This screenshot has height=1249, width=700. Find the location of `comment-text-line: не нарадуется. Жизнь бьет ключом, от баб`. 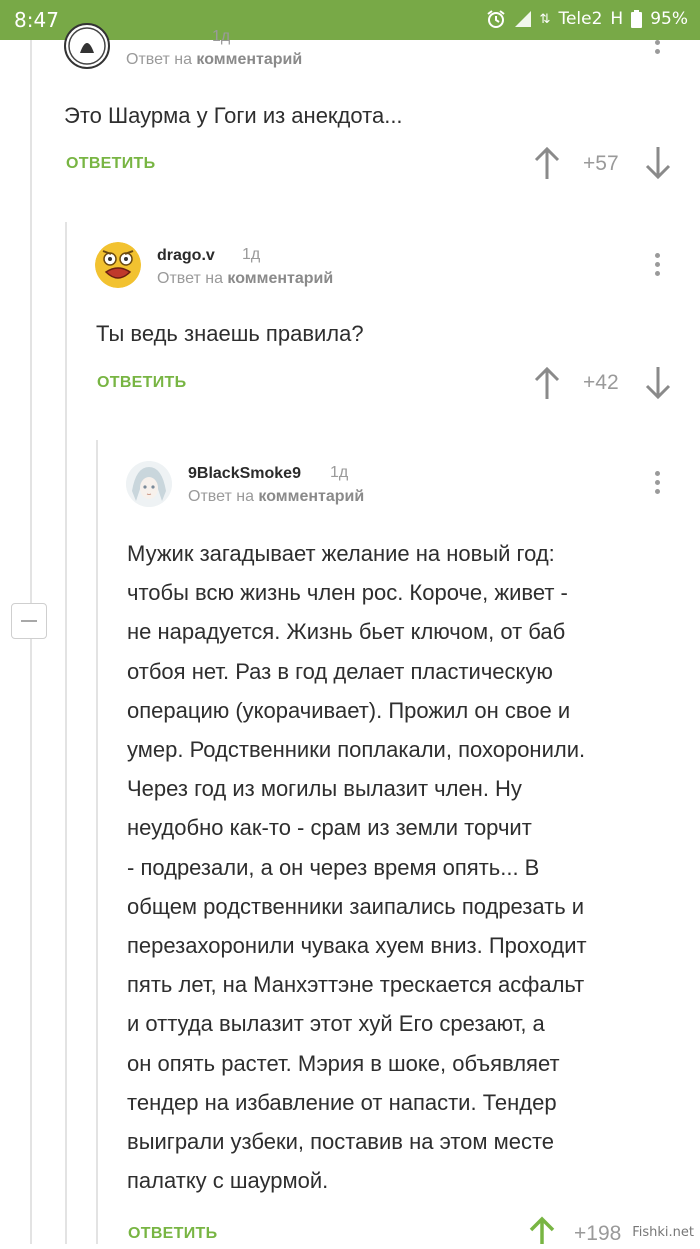

comment-text-line: не нарадуется. Жизнь бьет ключом, от баб is located at coordinates (346, 632).